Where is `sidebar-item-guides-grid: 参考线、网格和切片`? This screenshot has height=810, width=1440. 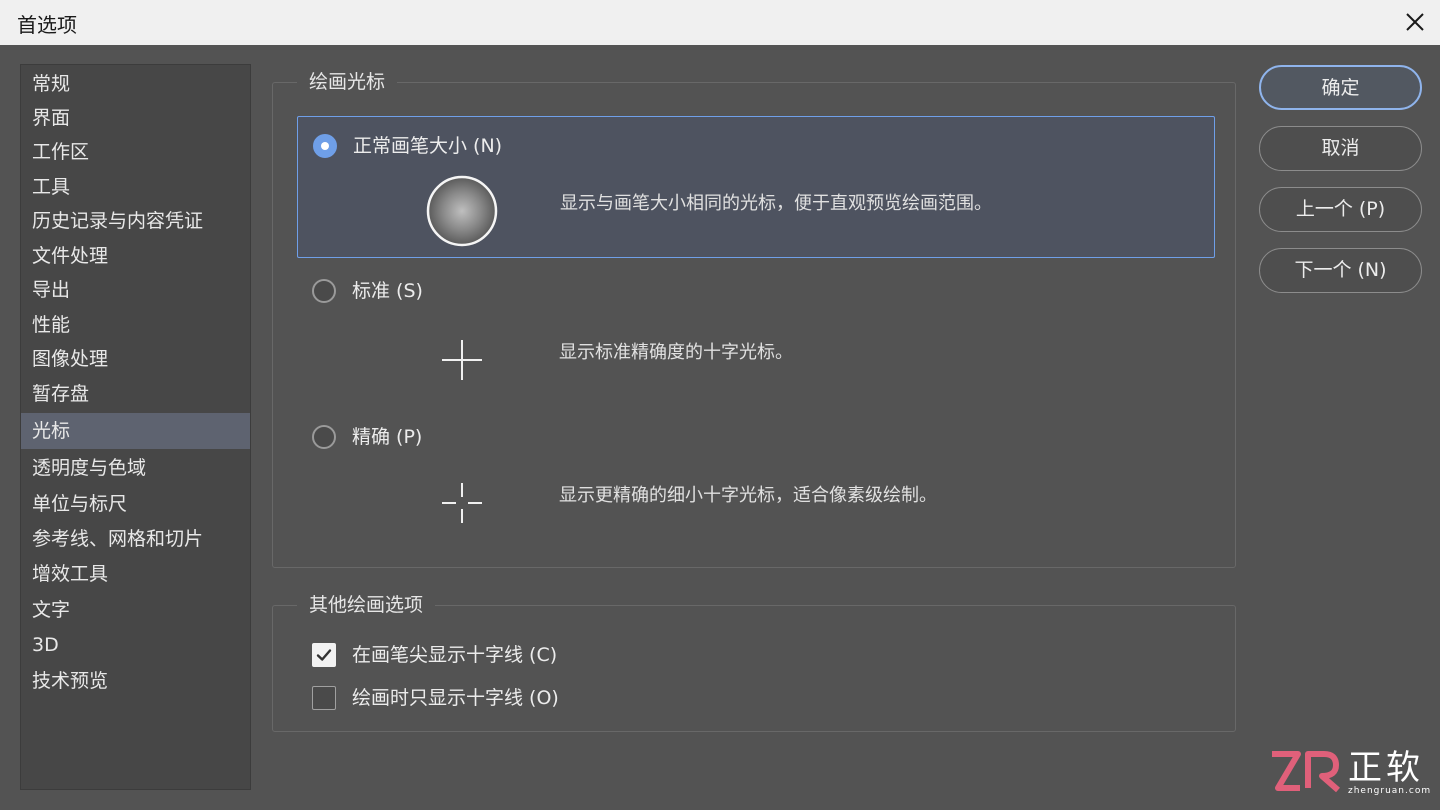
sidebar-item-guides-grid: 参考线、网格和切片 is located at coordinates (135, 539).